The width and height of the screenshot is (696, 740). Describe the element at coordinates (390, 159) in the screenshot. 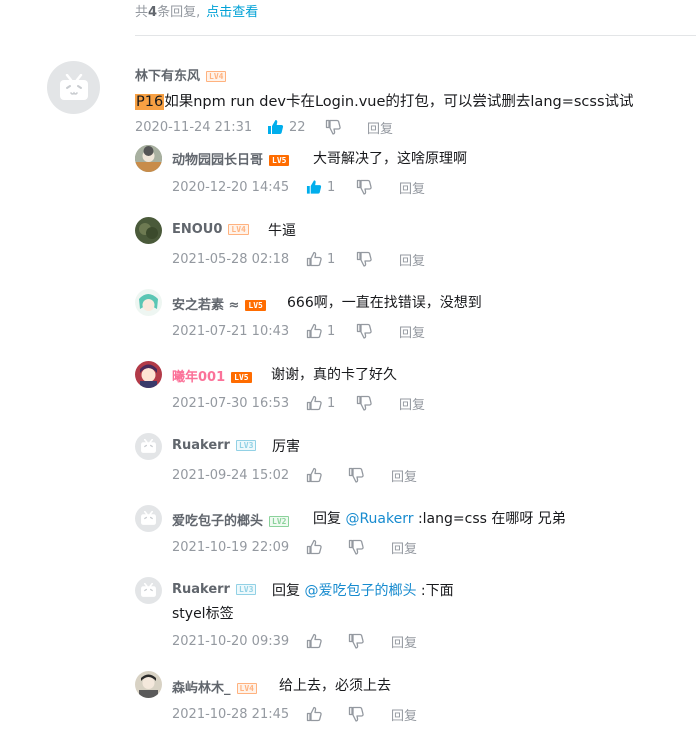

I see `reply-text: 大哥解决了，这啥原理啊` at that location.